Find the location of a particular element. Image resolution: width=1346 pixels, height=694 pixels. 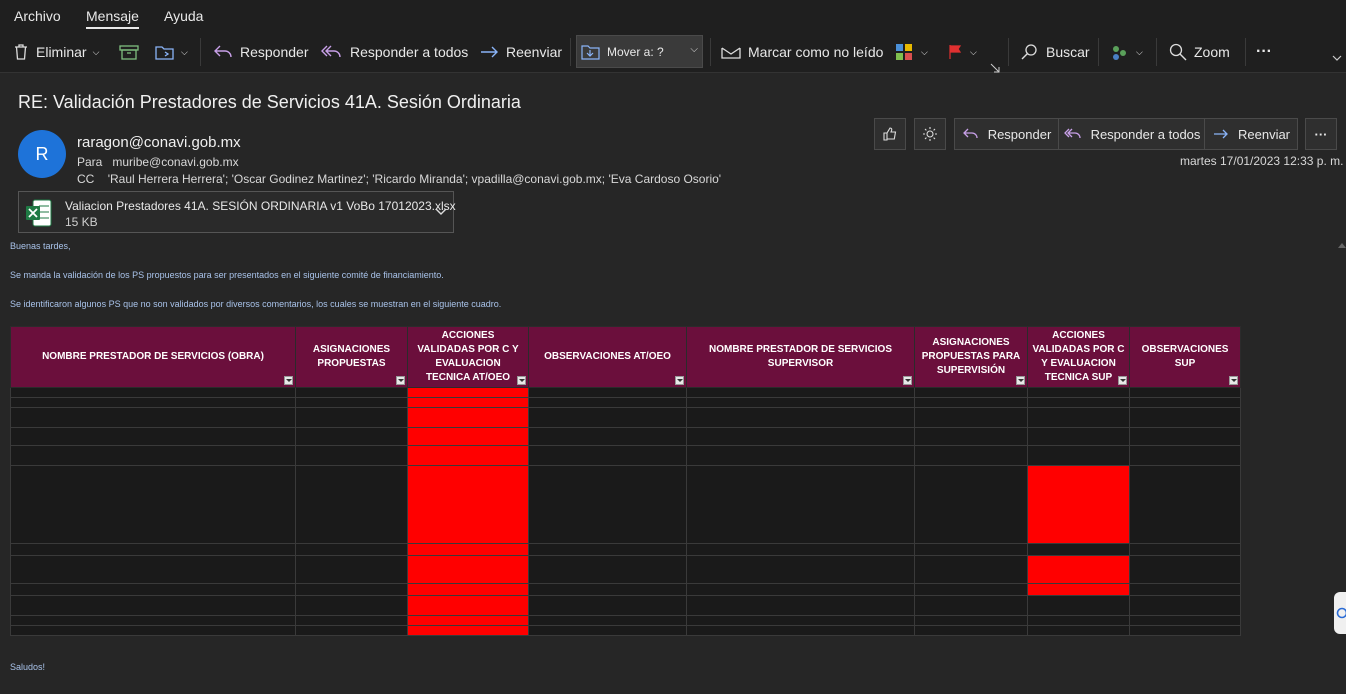

cc-label: CC is located at coordinates (86, 179).